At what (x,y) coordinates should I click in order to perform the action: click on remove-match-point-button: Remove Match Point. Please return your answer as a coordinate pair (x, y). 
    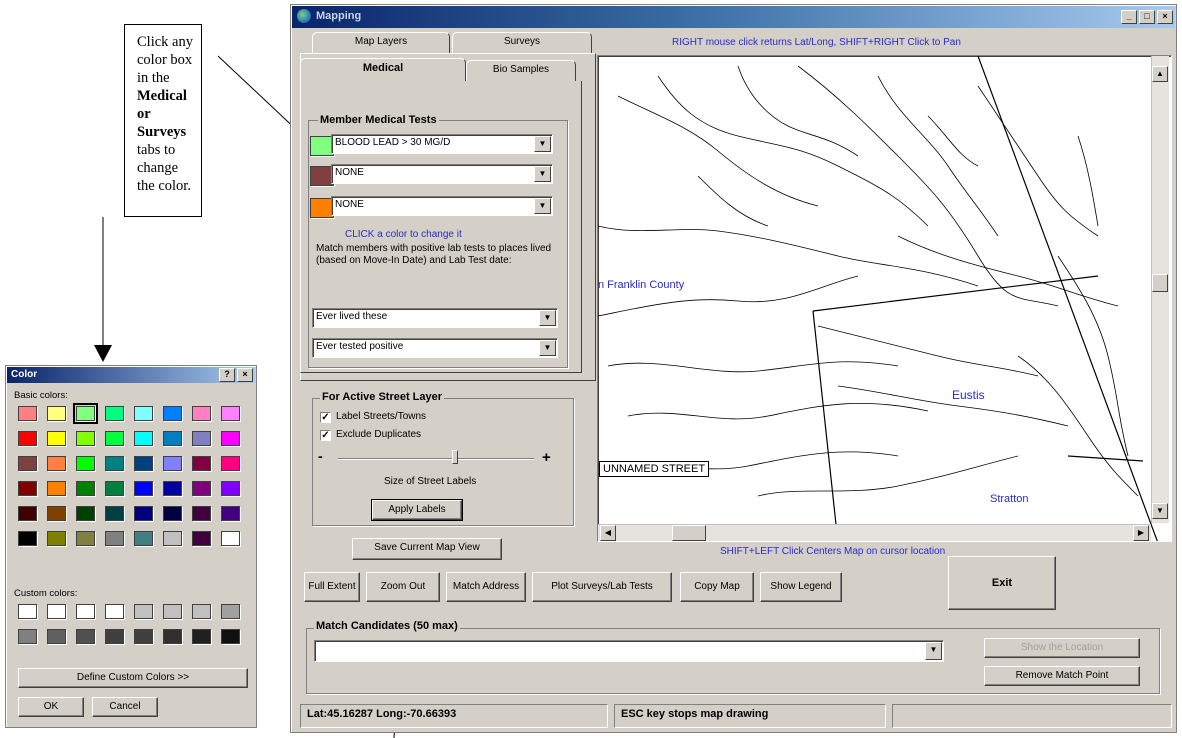
    Looking at the image, I should click on (1062, 676).